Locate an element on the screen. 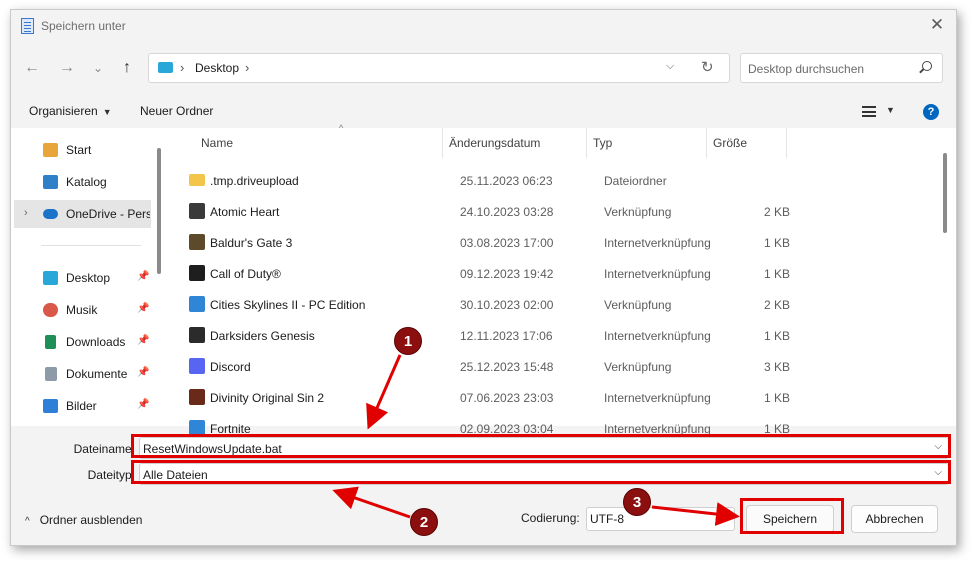  annotation-marker-3: 3 is located at coordinates (637, 502).